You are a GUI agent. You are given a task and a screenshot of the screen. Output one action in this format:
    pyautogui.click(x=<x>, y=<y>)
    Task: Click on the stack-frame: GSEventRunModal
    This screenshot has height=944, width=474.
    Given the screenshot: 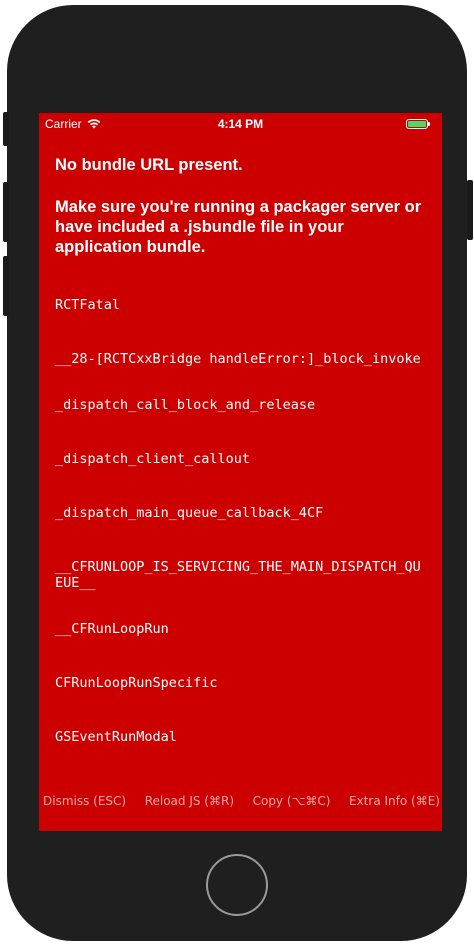 What is the action you would take?
    pyautogui.click(x=240, y=737)
    